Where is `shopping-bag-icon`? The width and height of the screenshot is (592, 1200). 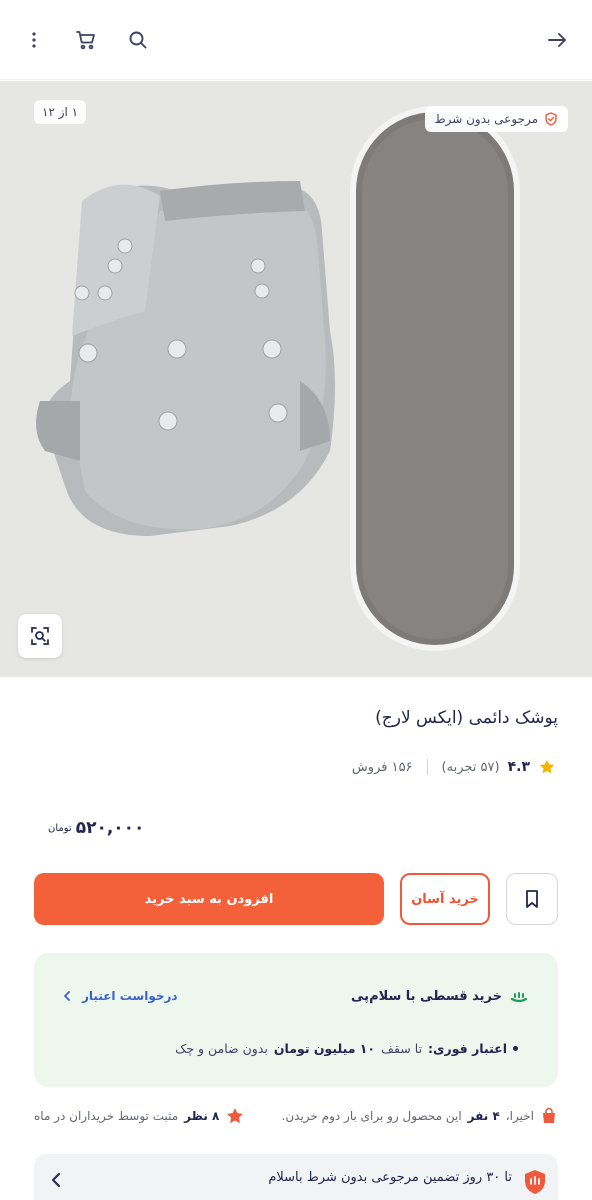 shopping-bag-icon is located at coordinates (549, 1115).